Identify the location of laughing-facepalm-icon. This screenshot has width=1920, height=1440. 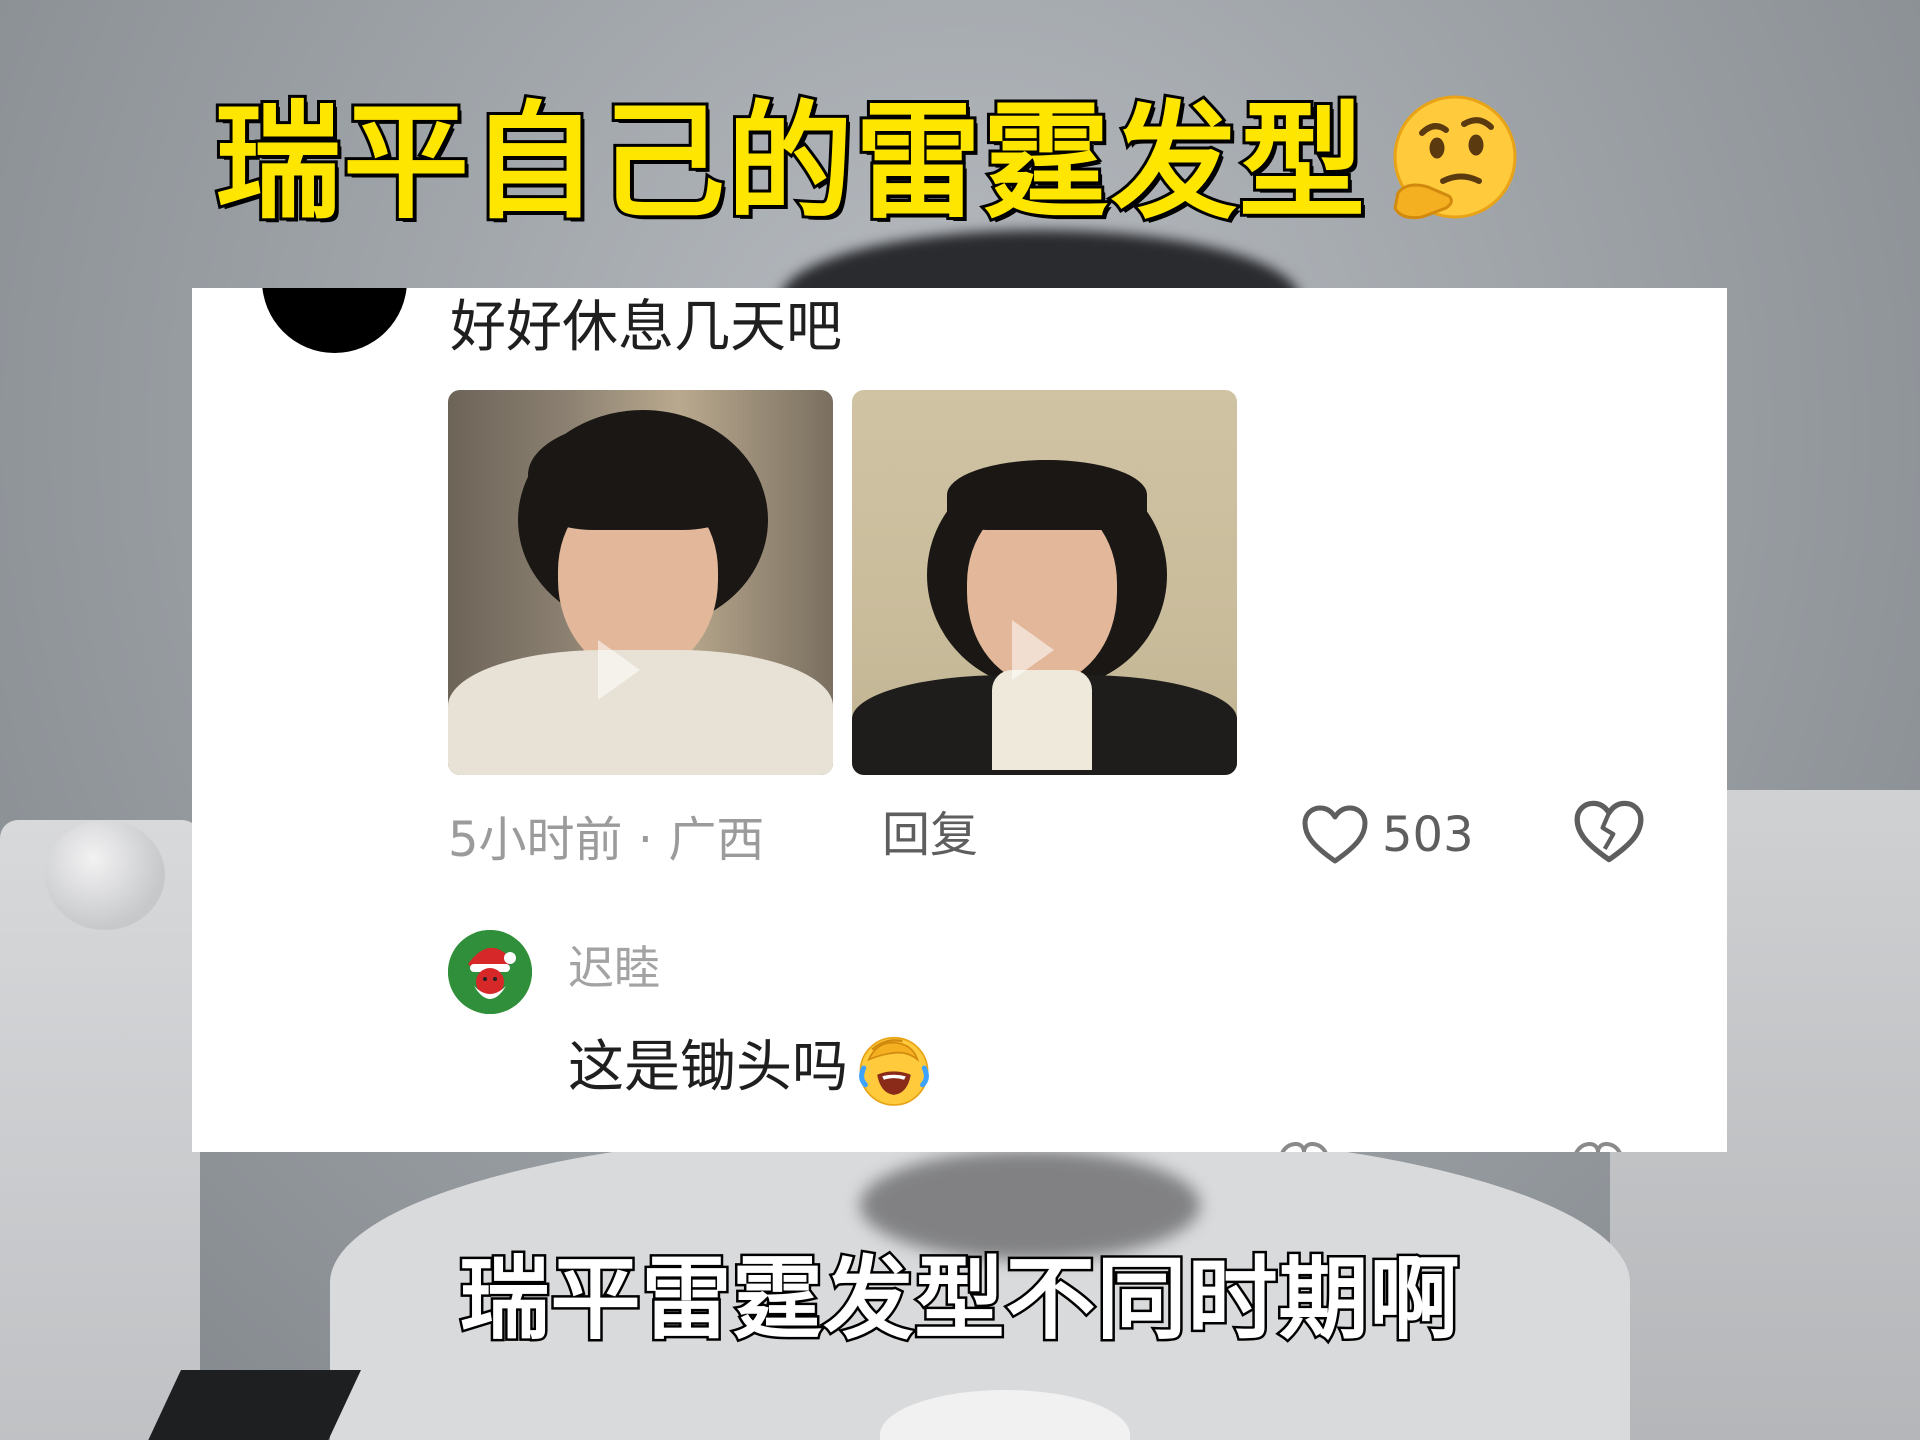
(894, 1071).